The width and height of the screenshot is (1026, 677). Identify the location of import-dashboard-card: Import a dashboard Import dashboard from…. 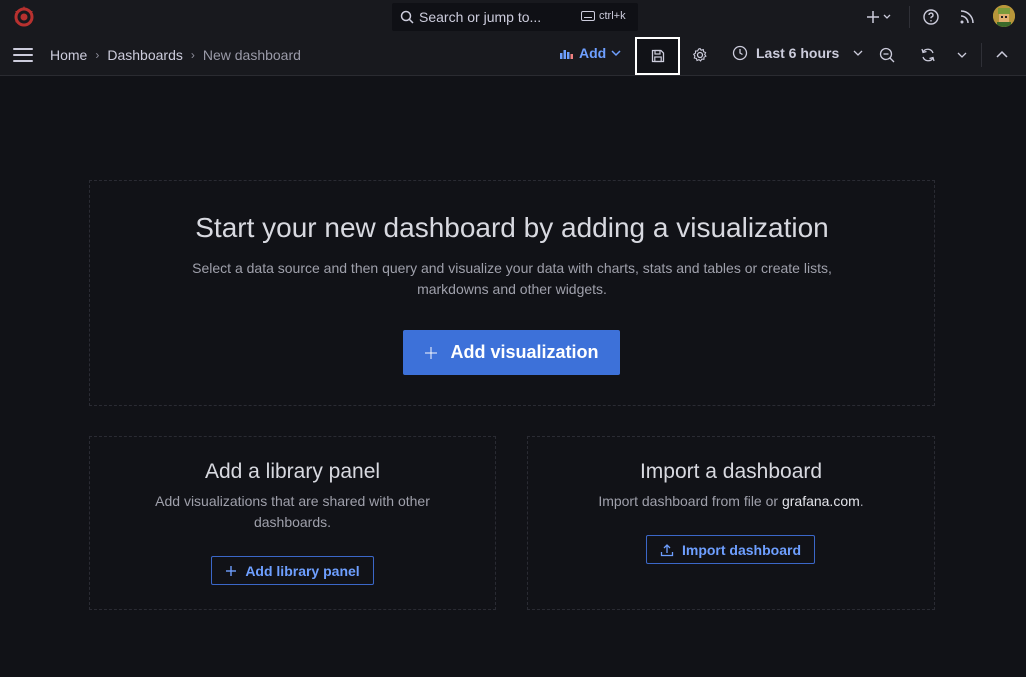
(731, 523).